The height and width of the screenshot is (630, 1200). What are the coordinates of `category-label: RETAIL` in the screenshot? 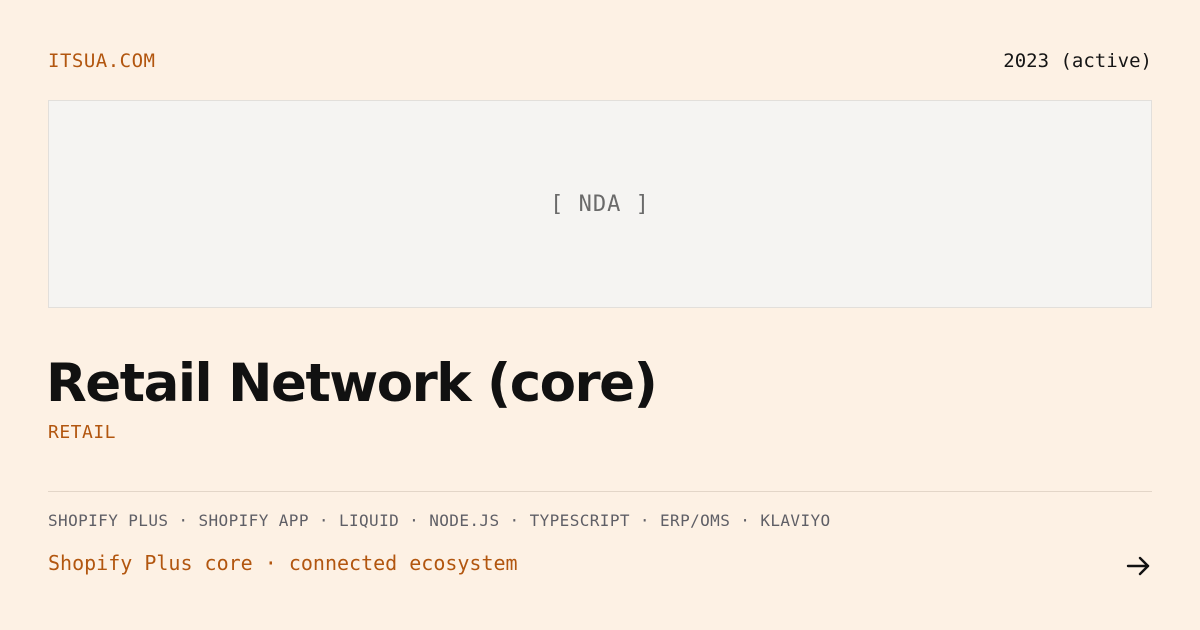 It's located at (82, 432).